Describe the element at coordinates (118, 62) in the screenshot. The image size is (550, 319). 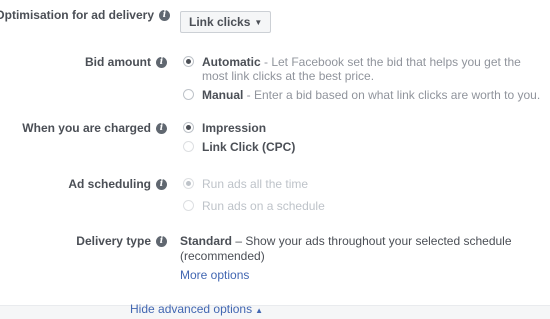
I see `bid-amount-label-text: Bid amount` at that location.